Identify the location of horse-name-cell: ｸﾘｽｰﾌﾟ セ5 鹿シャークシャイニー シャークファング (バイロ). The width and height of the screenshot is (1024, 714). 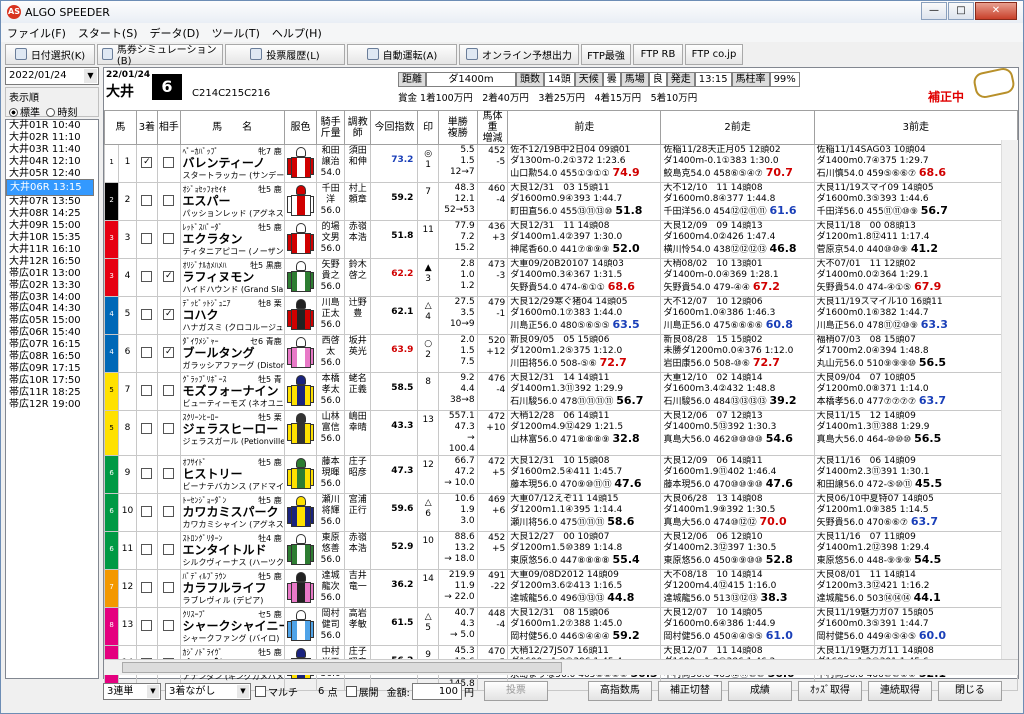
(232, 626).